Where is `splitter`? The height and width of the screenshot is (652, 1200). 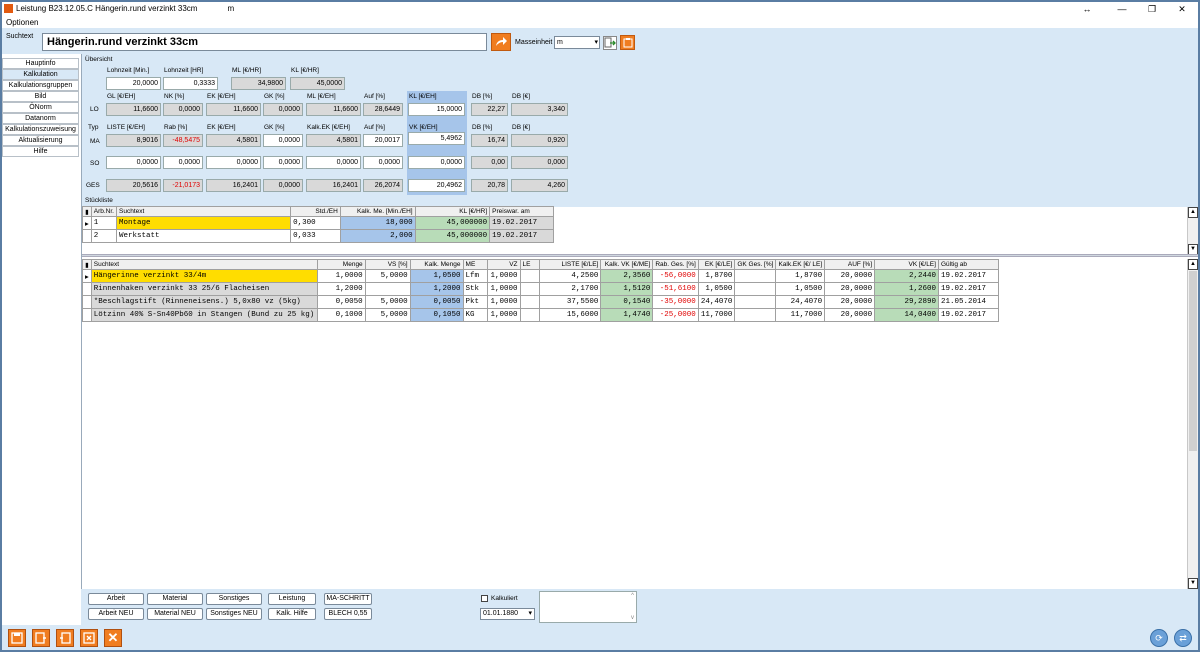
splitter is located at coordinates (640, 255).